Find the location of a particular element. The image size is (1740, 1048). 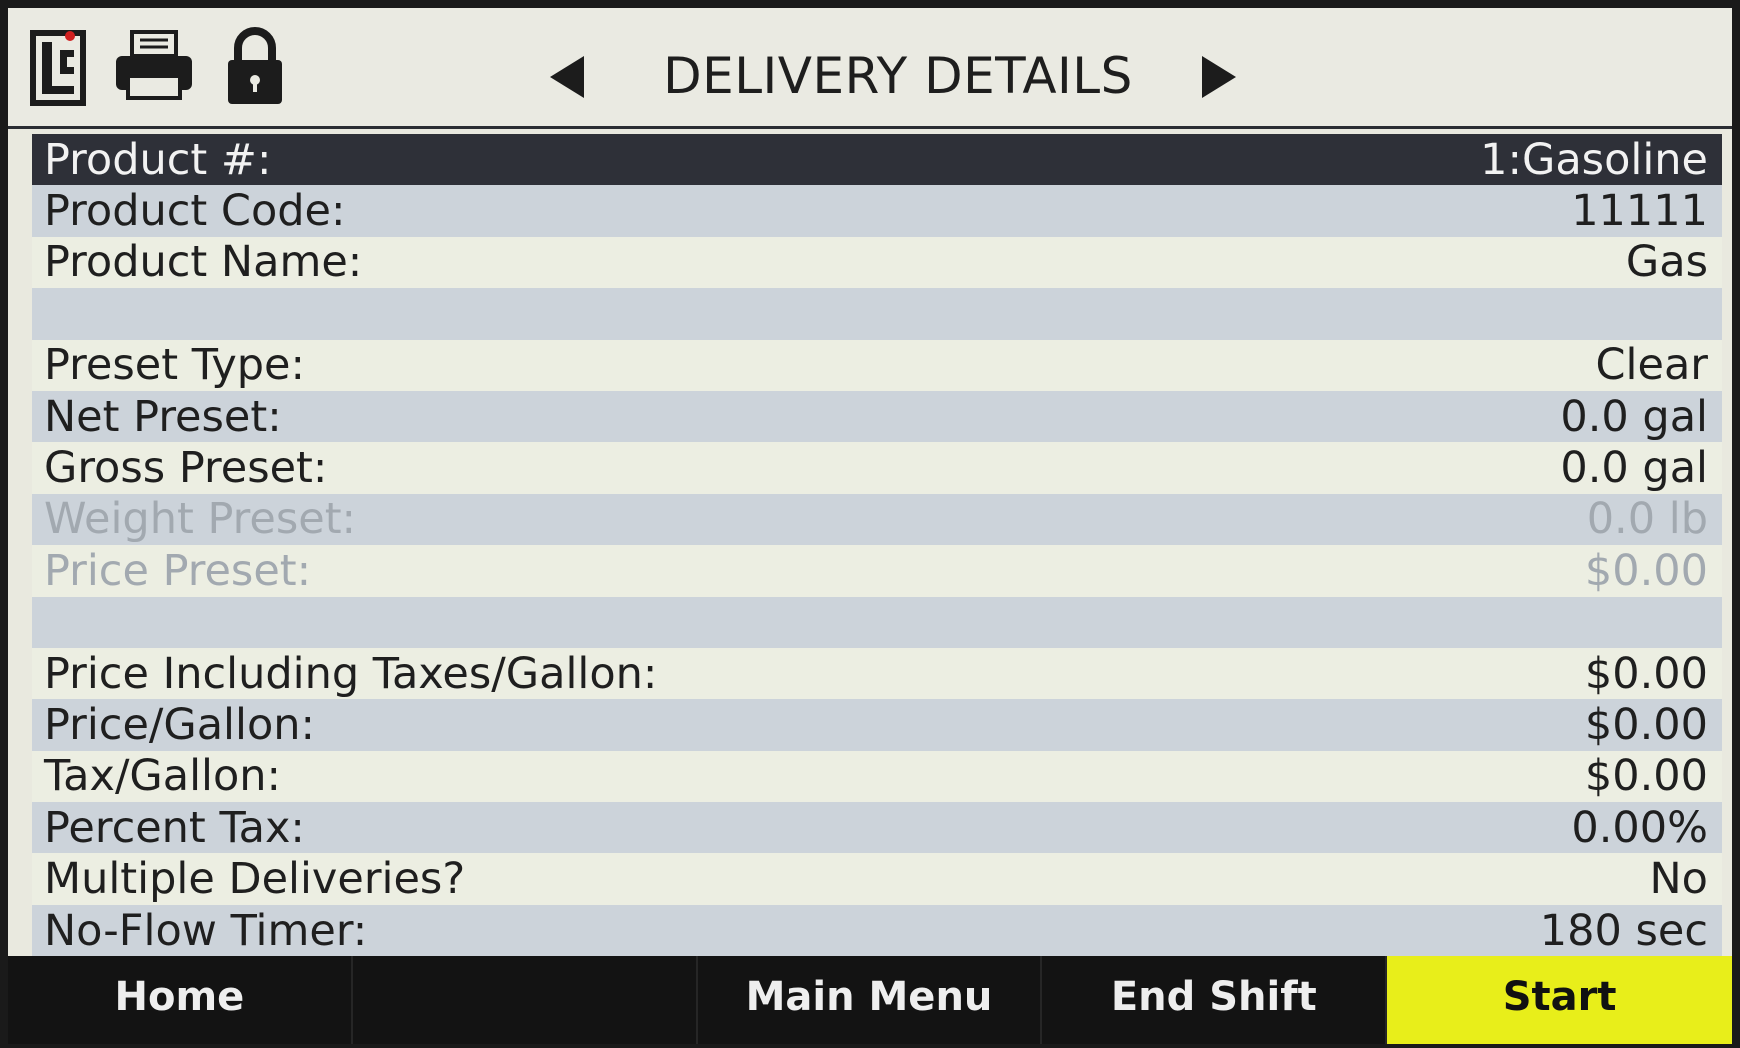

row-value: 0.00% is located at coordinates (1639, 827).